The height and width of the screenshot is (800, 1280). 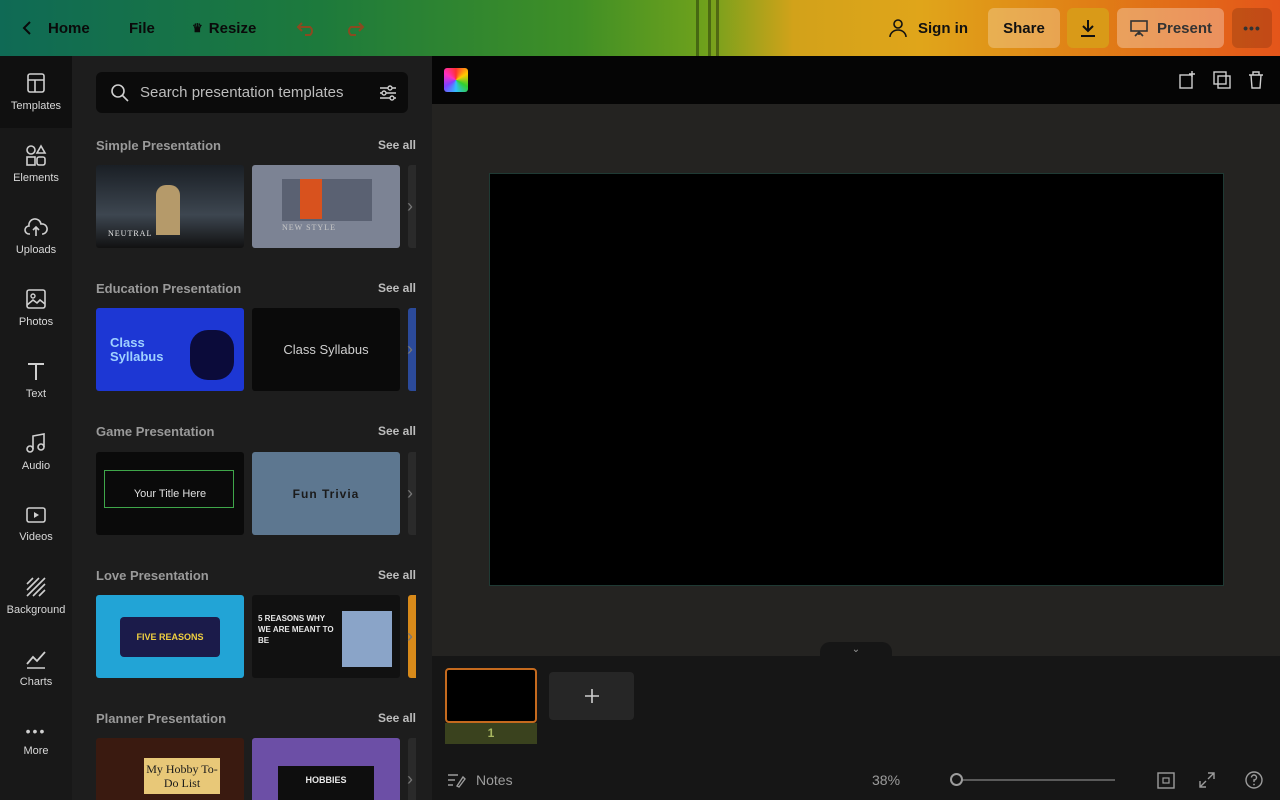 What do you see at coordinates (36, 308) in the screenshot?
I see `rail-item-photos: Photos` at bounding box center [36, 308].